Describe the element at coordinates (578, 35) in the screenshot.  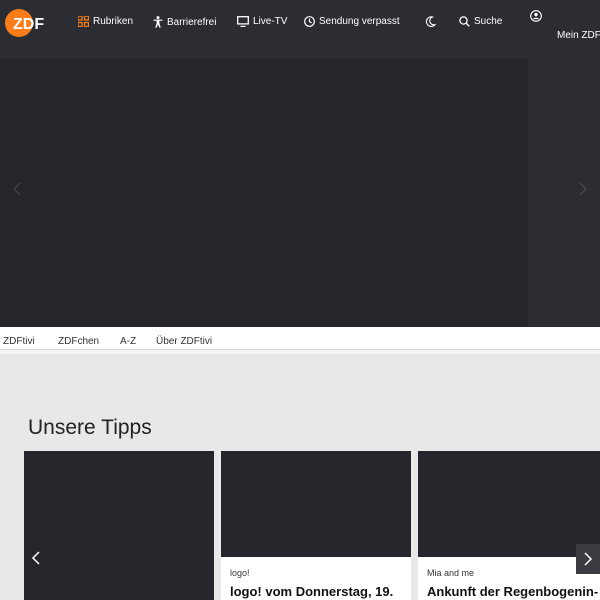
I see `mein-zdf-link: Mein ZDF` at that location.